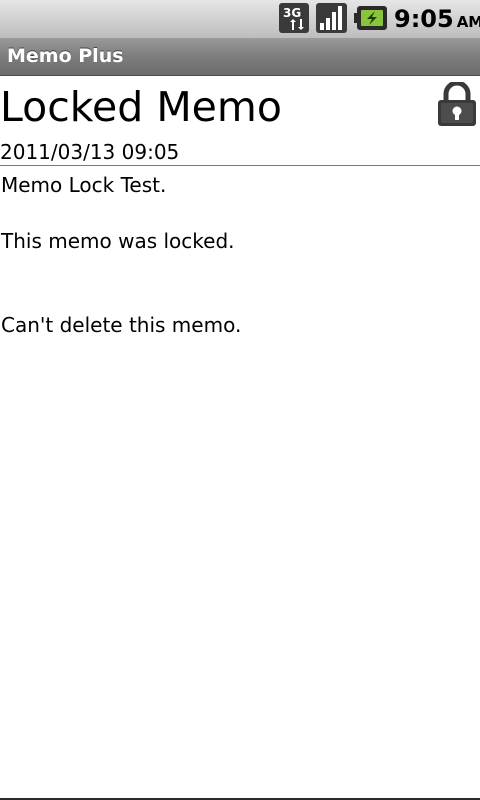 This screenshot has width=480, height=800. I want to click on status-clock: 9:05 AM, so click(437, 19).